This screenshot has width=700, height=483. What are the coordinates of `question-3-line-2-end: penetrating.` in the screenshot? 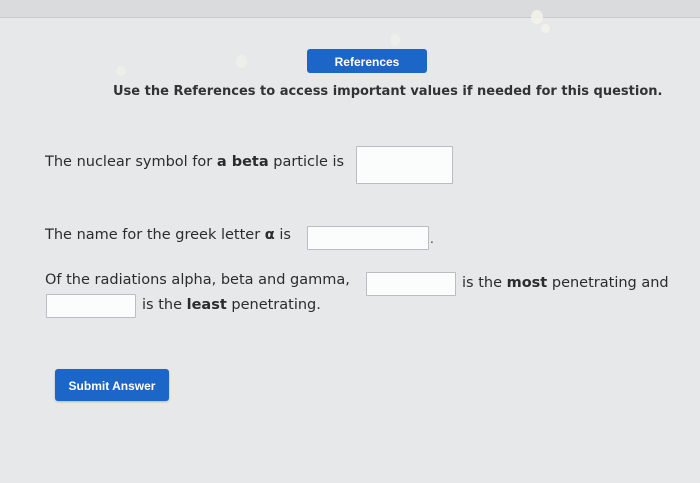 It's located at (273, 305).